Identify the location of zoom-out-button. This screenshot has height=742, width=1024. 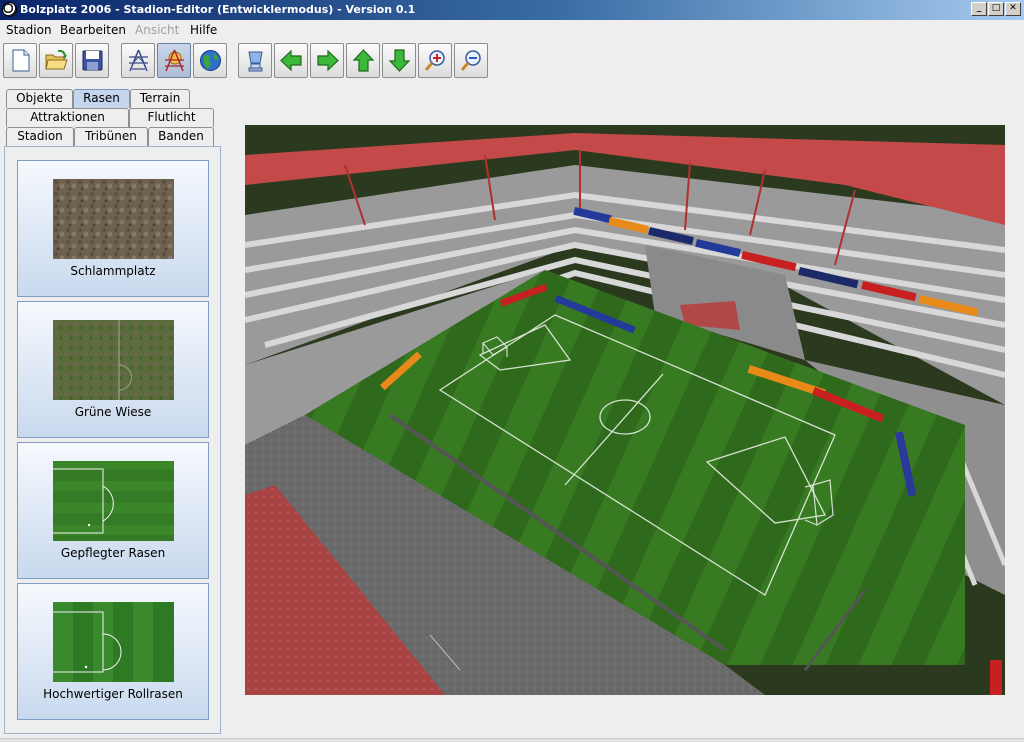
(471, 60).